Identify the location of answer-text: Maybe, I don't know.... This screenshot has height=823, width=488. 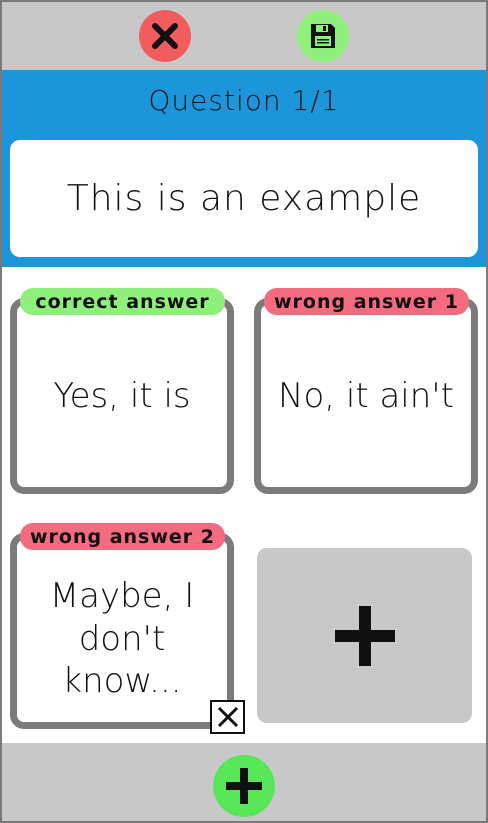
(122, 639).